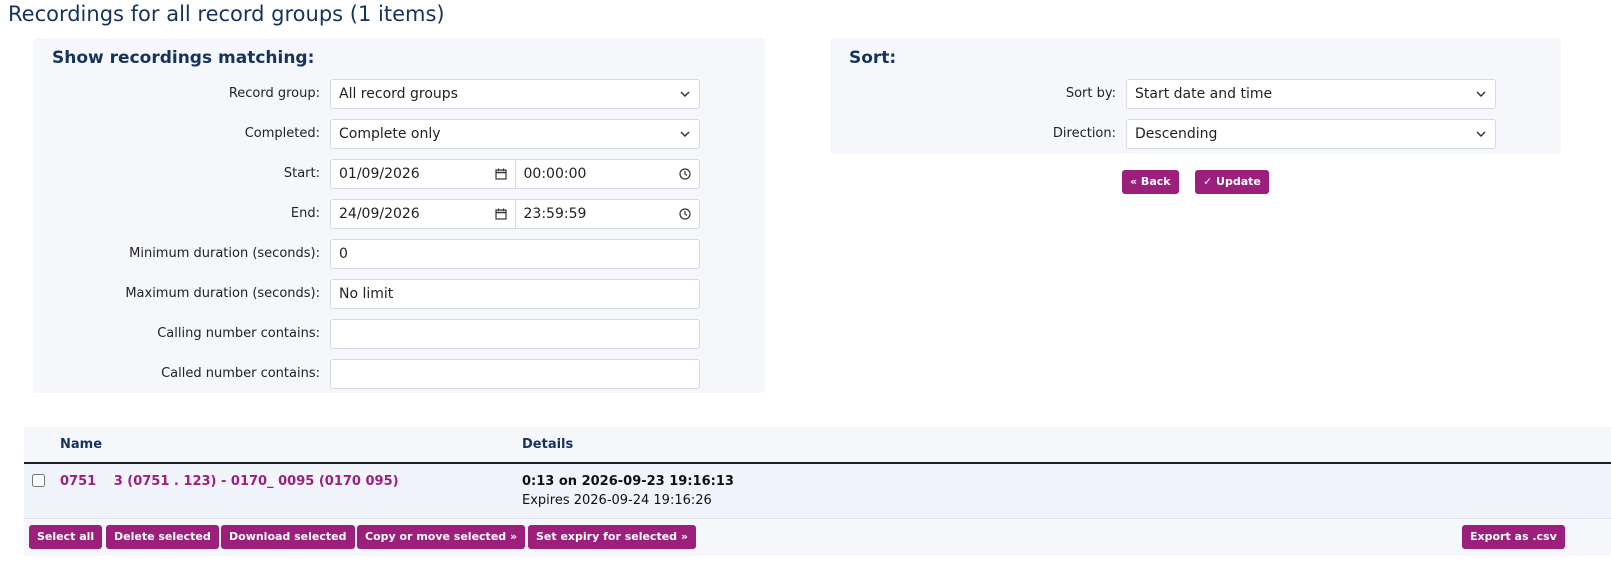 This screenshot has height=573, width=1611. What do you see at coordinates (1084, 133) in the screenshot?
I see `direction-label: Direction:` at bounding box center [1084, 133].